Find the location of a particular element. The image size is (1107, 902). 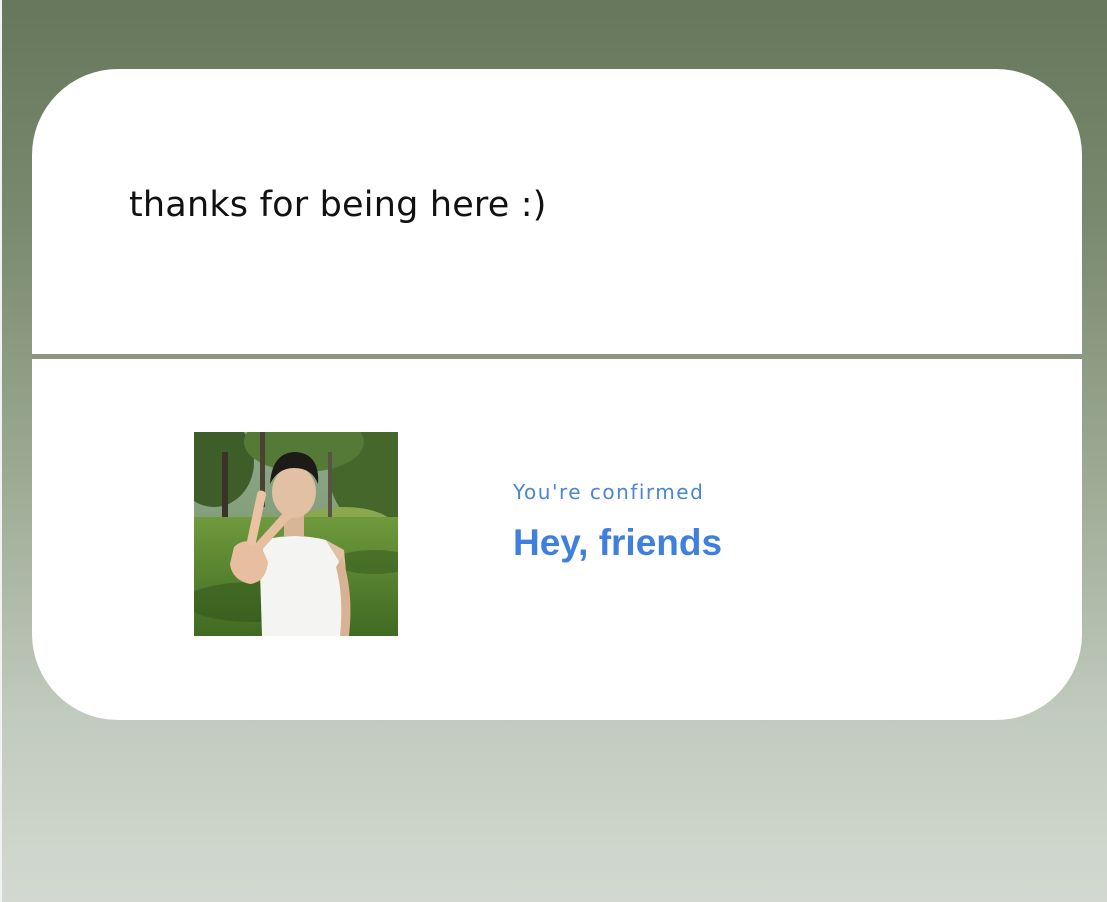

confirmation-title: Hey, friends is located at coordinates (617, 543).